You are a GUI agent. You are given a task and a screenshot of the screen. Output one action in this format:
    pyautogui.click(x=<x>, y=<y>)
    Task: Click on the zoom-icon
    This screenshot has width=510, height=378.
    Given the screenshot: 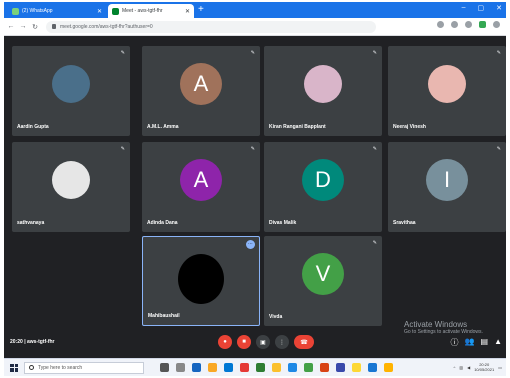 What is the action you would take?
    pyautogui.click(x=454, y=24)
    